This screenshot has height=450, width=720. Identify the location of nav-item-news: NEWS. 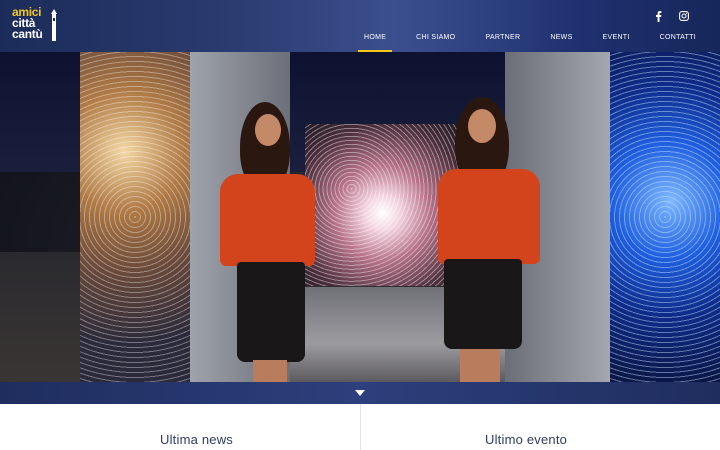
(561, 41).